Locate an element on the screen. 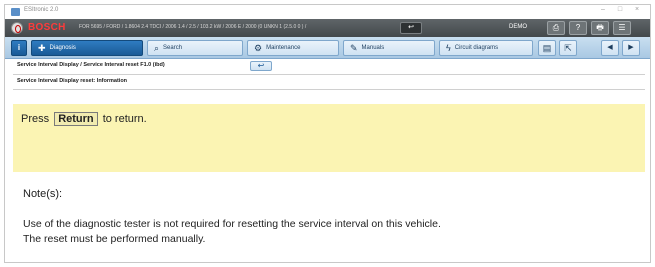 Image resolution: width=655 pixels, height=267 pixels. maximize-button: □ is located at coordinates (620, 9).